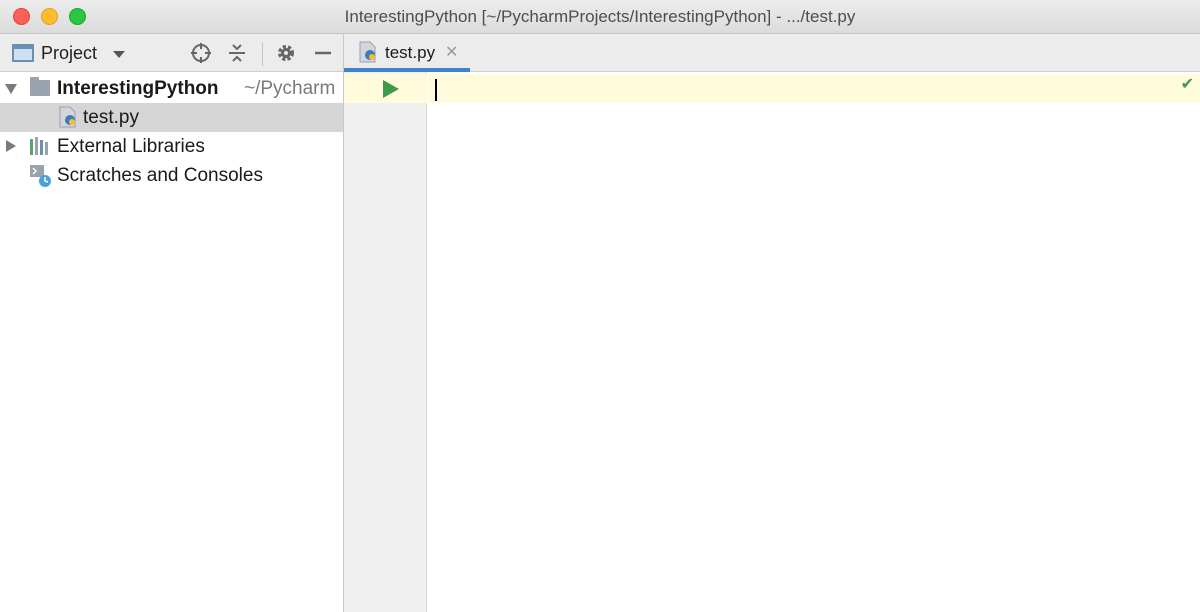 This screenshot has width=1200, height=612. Describe the element at coordinates (385, 342) in the screenshot. I see `editor-gutter` at that location.